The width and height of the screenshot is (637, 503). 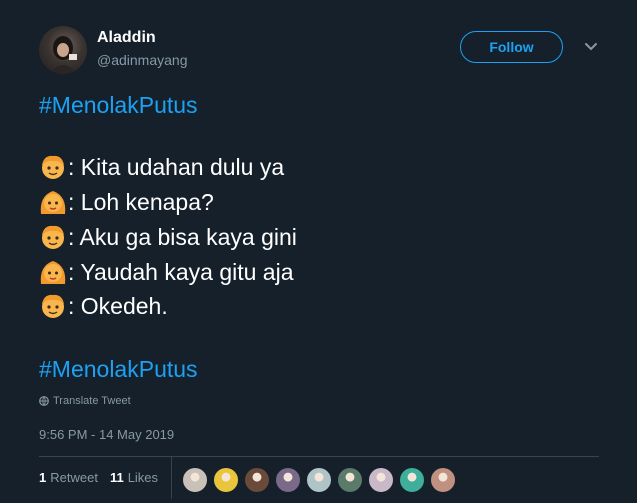 I want to click on dialogue-text: : Aku ga bisa kaya gini, so click(x=182, y=236).